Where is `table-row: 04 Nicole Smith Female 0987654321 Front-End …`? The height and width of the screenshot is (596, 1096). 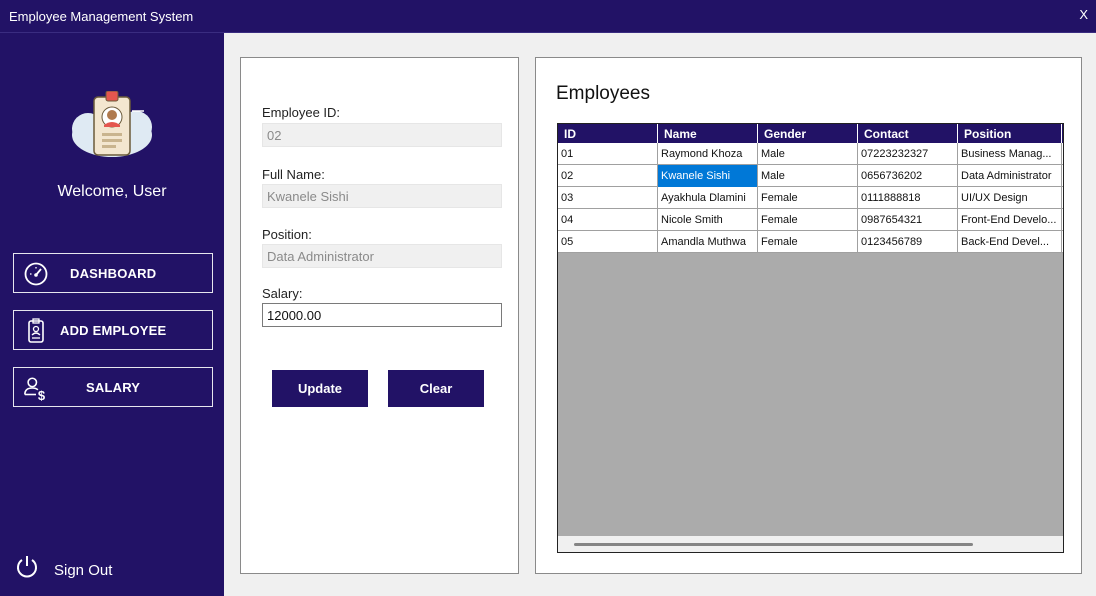
table-row: 04 Nicole Smith Female 0987654321 Front-End … is located at coordinates (810, 220).